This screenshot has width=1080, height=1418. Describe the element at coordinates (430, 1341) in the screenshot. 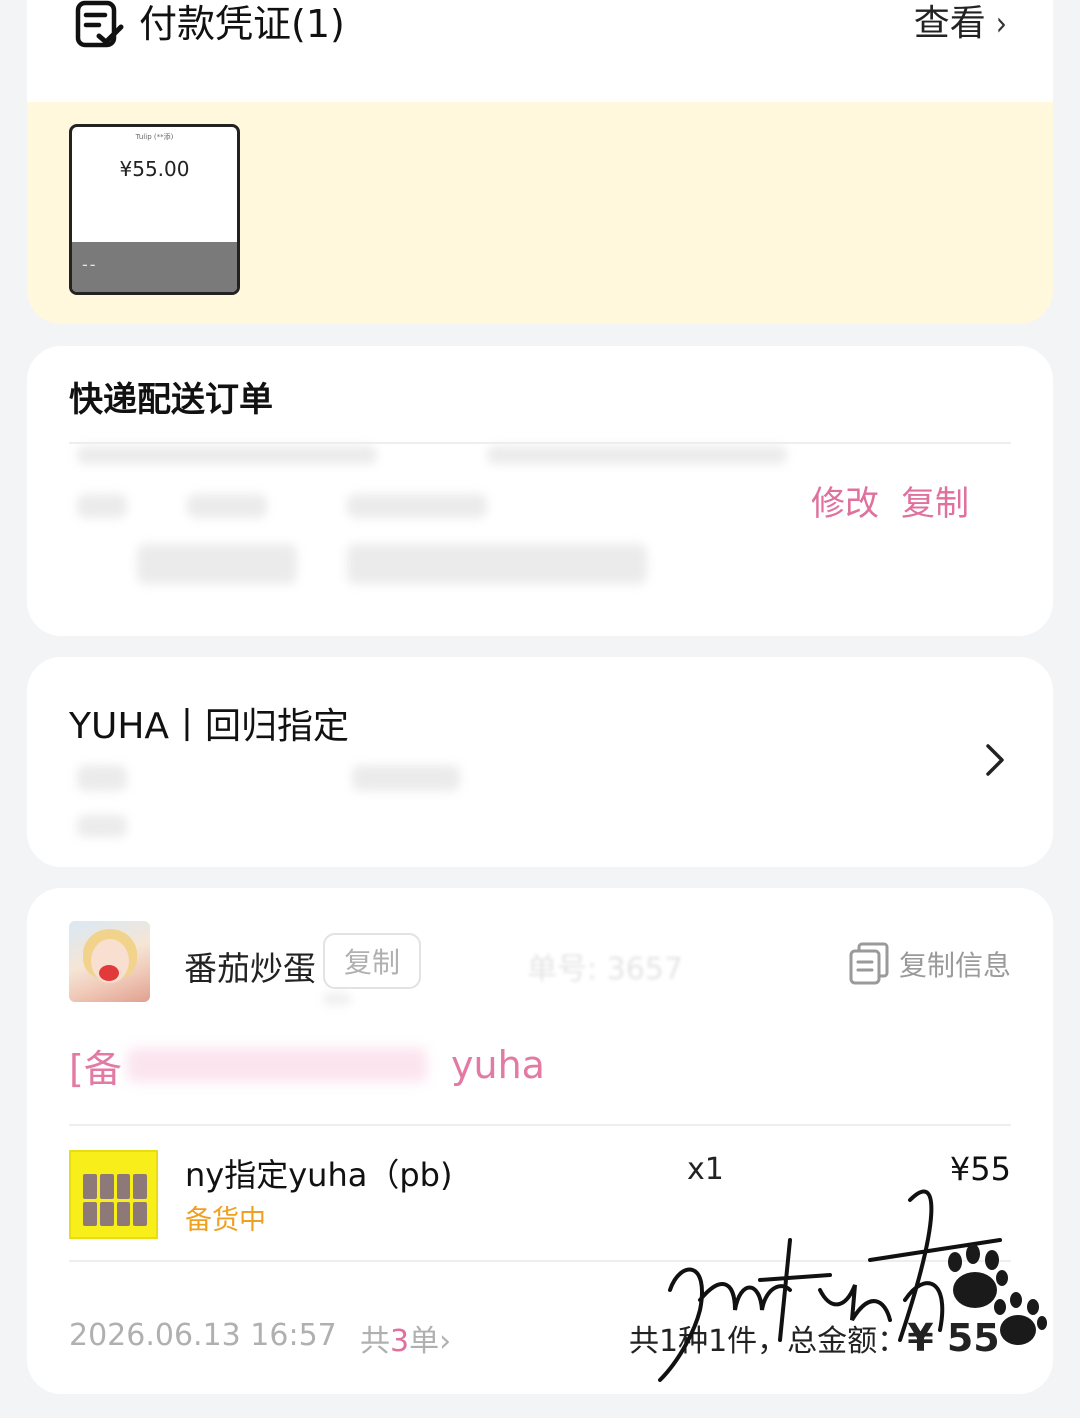

I see `count-suffix: 单›` at that location.